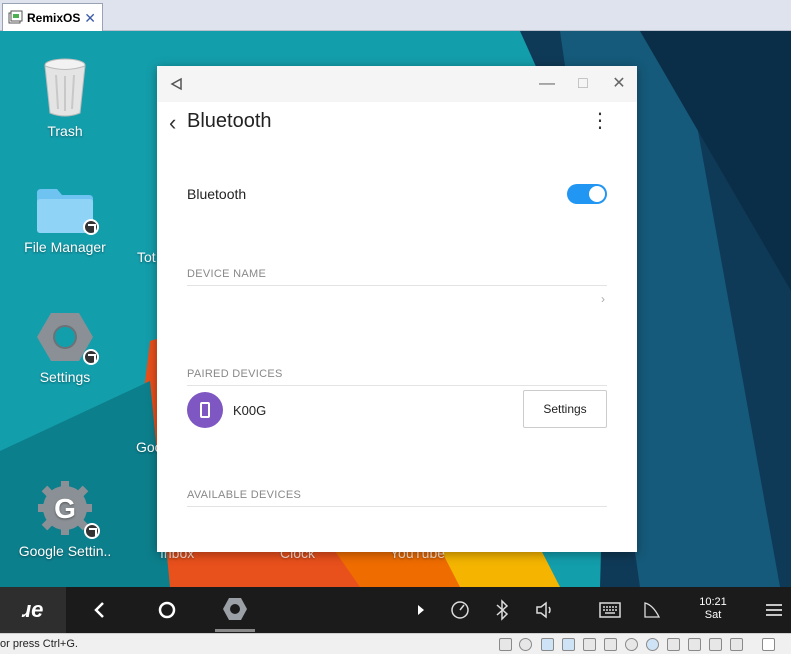 Image resolution: width=791 pixels, height=654 pixels. I want to click on desktop-icon-label: Trash, so click(65, 131).